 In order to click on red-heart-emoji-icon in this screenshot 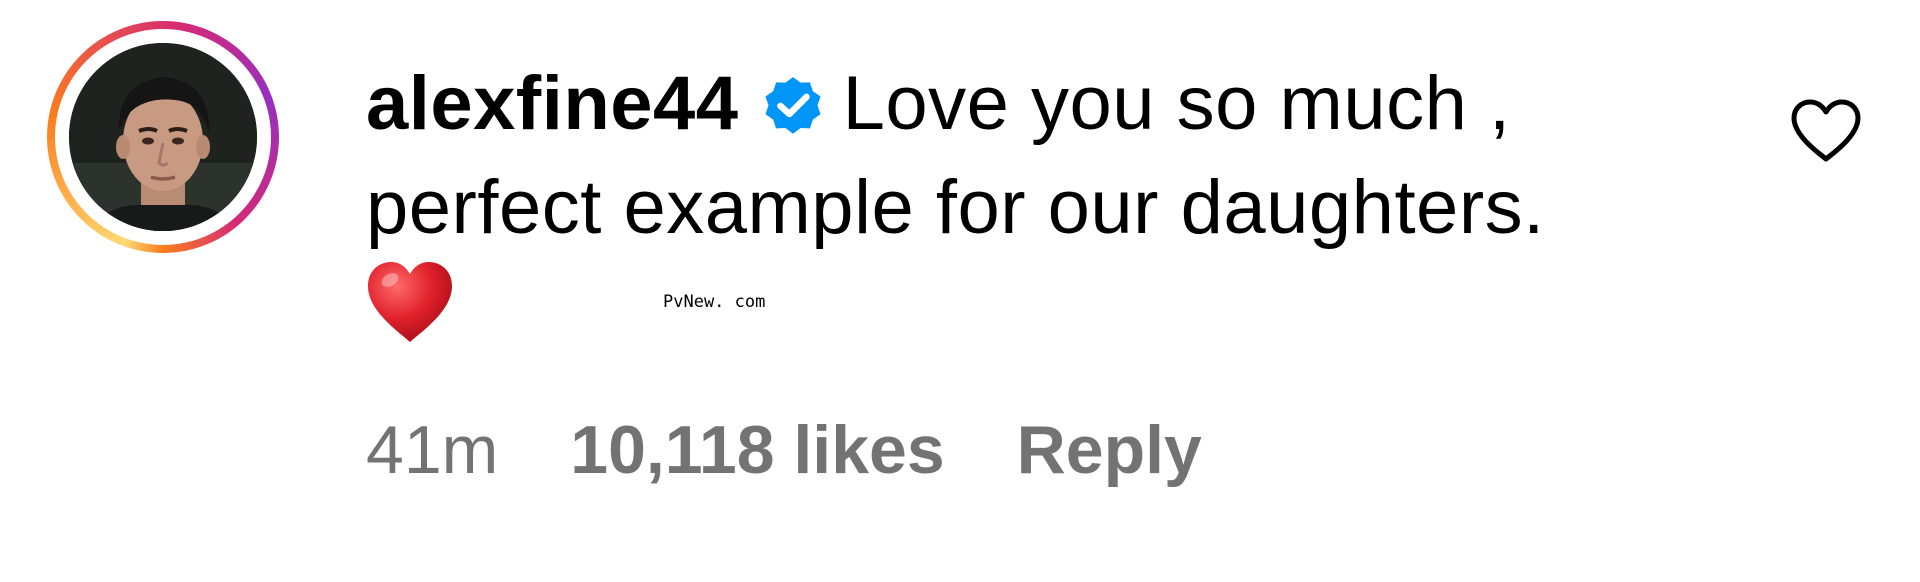, I will do `click(410, 302)`.